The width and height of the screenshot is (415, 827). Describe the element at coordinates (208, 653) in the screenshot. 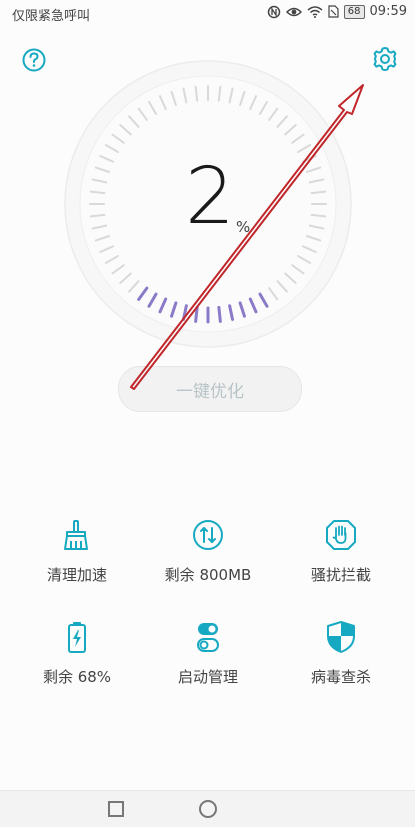

I see `startup-manager-item: 启动管理` at that location.